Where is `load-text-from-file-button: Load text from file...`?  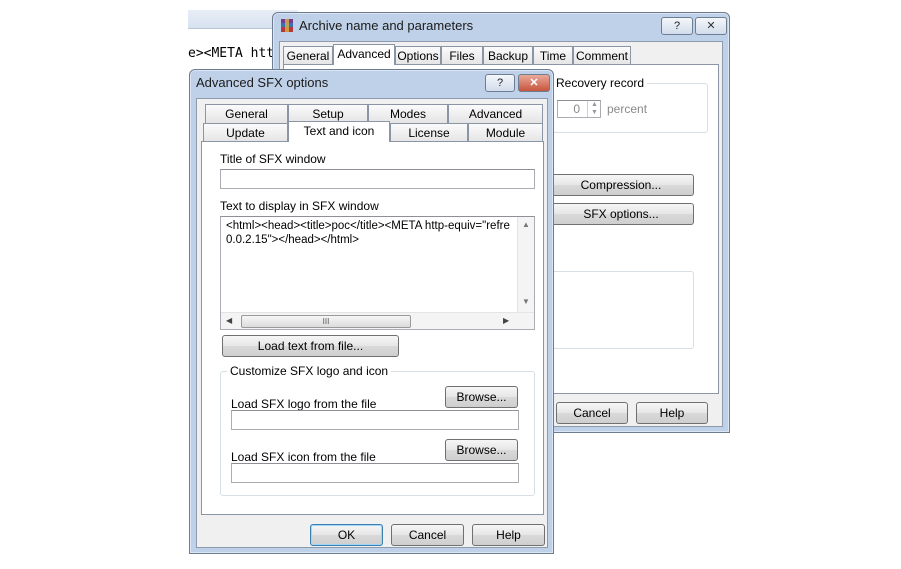
load-text-from-file-button: Load text from file... is located at coordinates (310, 346).